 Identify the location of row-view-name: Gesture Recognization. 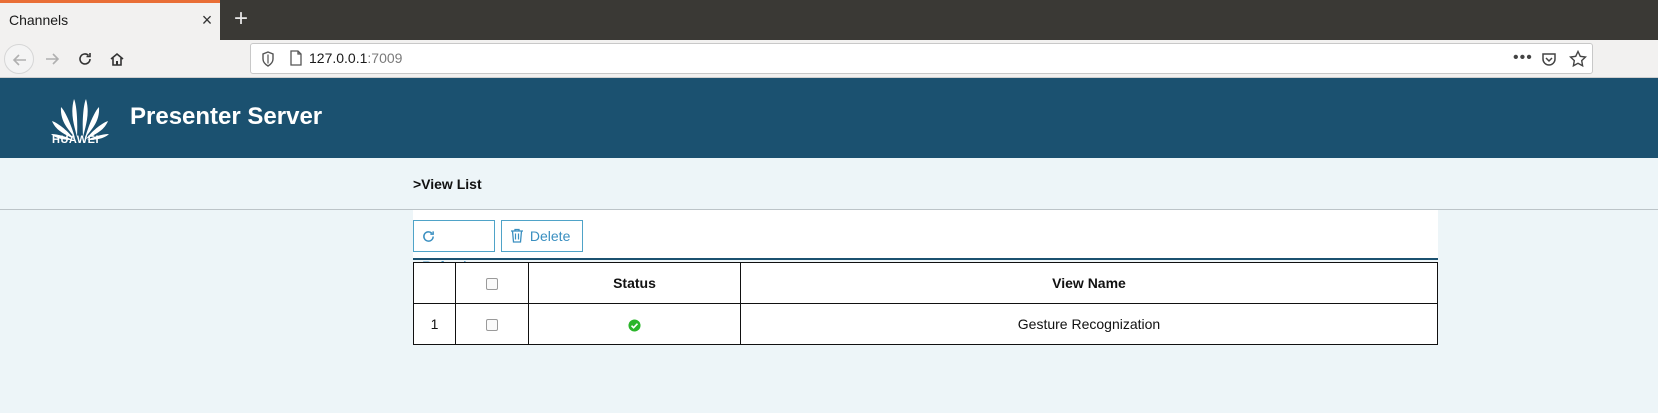
(1089, 324).